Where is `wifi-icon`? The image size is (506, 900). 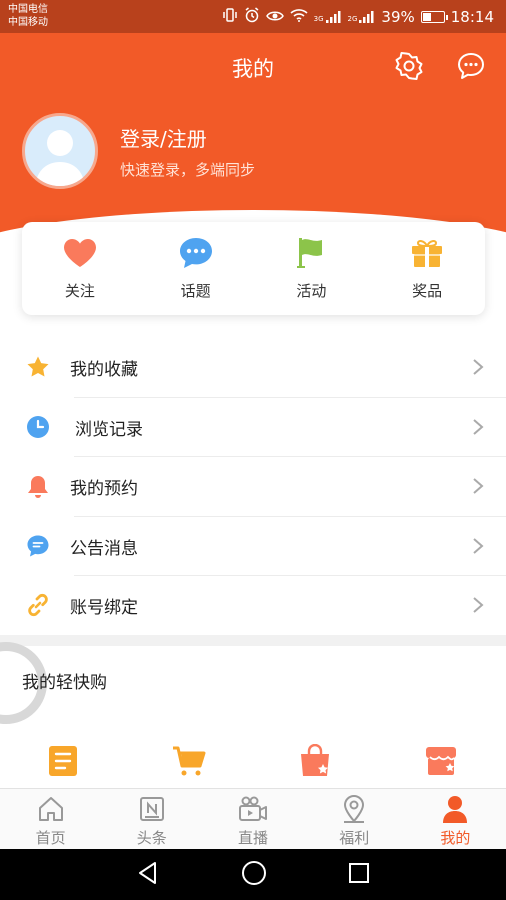 wifi-icon is located at coordinates (299, 17).